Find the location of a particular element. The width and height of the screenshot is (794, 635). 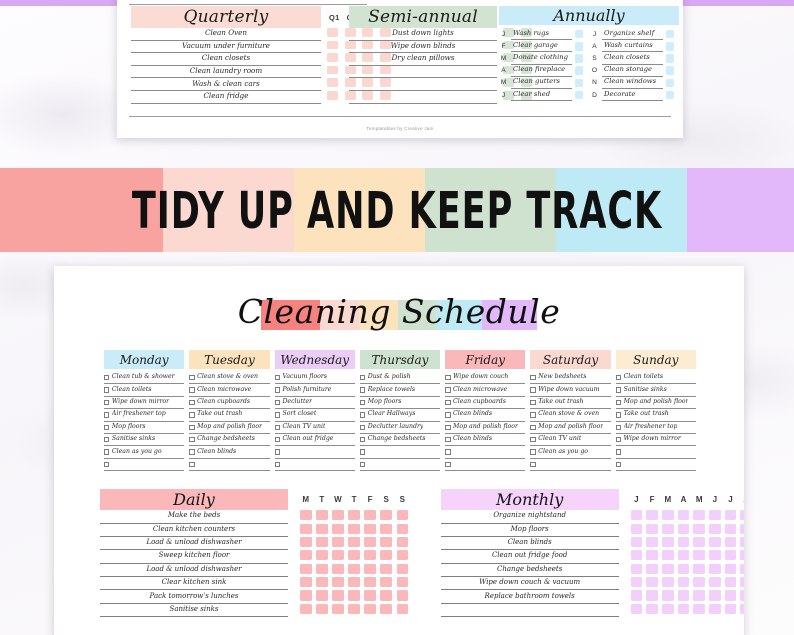

day-task-row: Sanitise sinks is located at coordinates (655, 390).